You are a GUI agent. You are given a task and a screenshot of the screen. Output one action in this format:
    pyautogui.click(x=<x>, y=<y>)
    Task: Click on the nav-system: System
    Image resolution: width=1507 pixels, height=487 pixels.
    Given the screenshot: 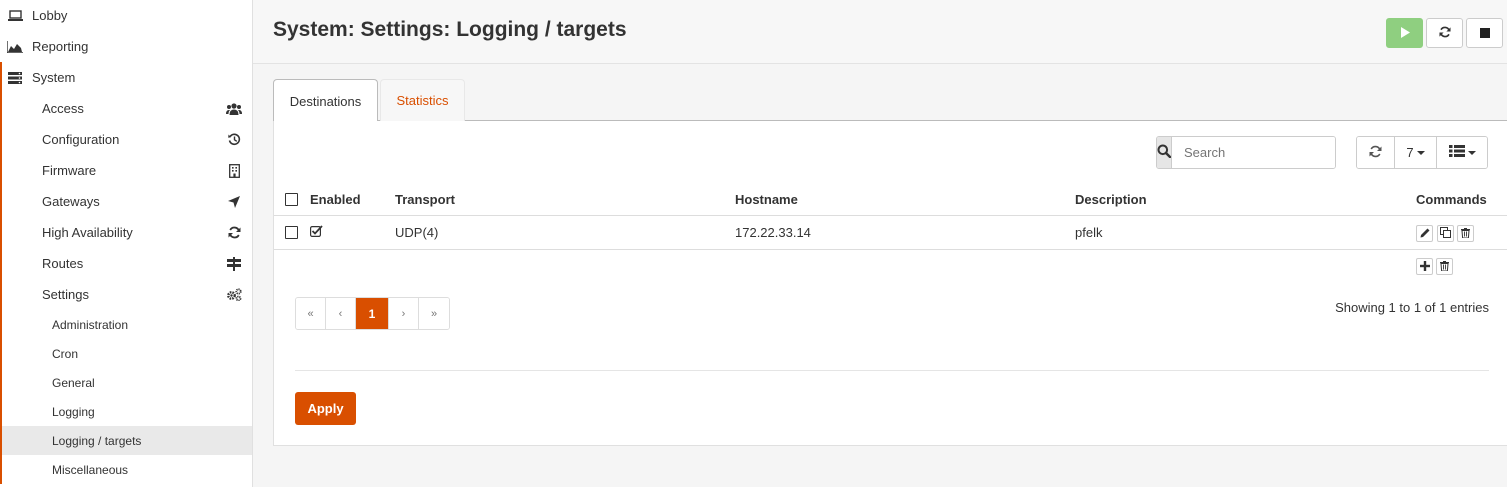 What is the action you would take?
    pyautogui.click(x=127, y=77)
    